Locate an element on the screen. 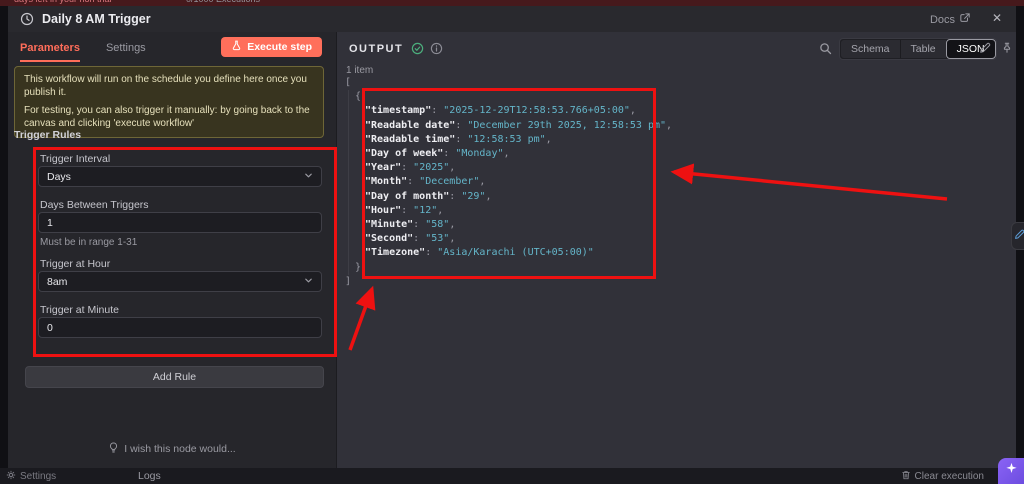 This screenshot has height=484, width=1024. tab-settings: Settings is located at coordinates (126, 52).